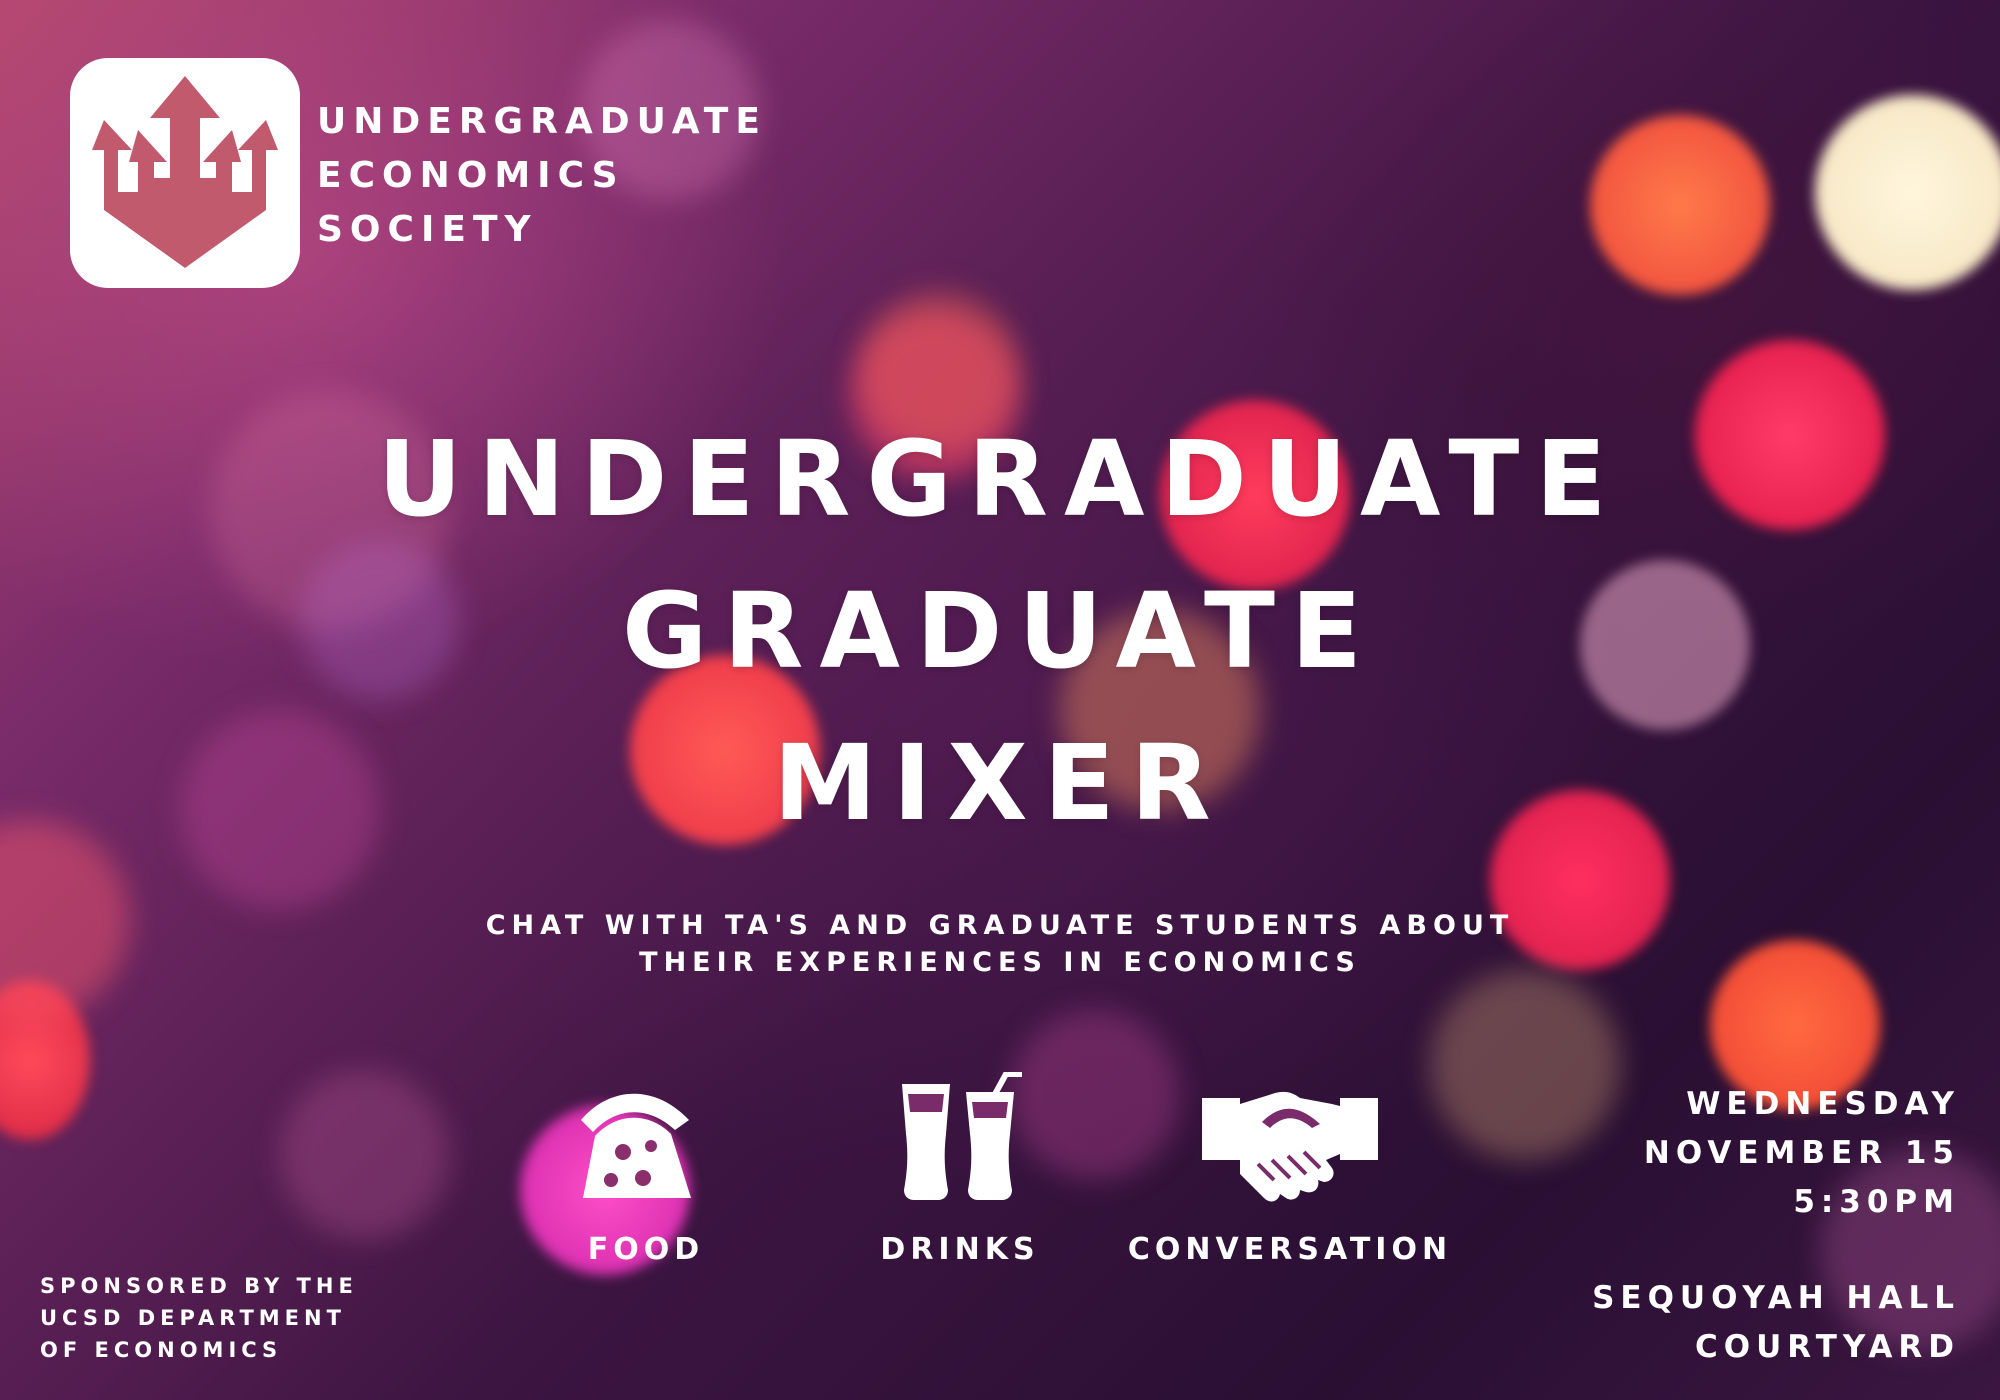 The height and width of the screenshot is (1400, 2000). What do you see at coordinates (427, 229) in the screenshot?
I see `org-name-line-3: SOCIETY` at bounding box center [427, 229].